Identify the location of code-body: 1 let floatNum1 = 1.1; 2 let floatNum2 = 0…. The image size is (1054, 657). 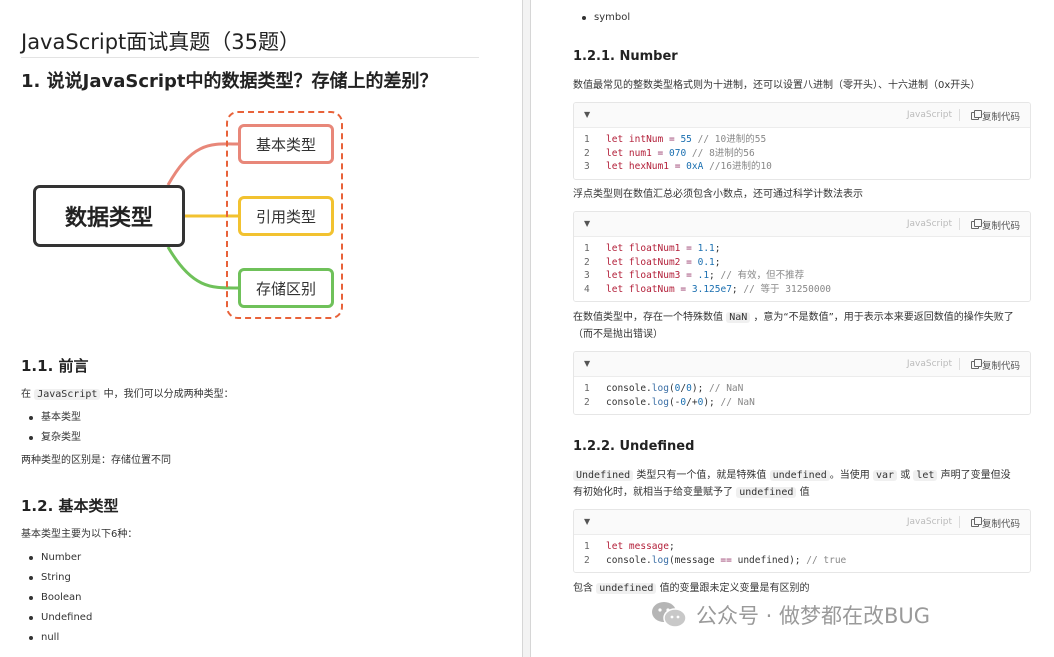
(802, 269).